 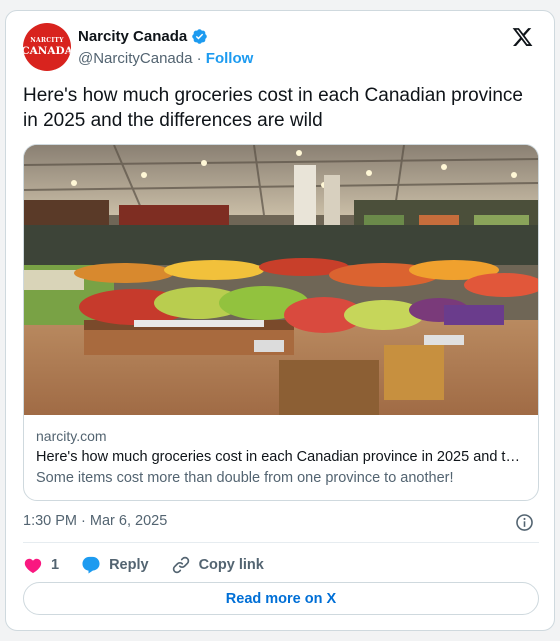 I want to click on copy-link-label: Copy link, so click(x=231, y=565).